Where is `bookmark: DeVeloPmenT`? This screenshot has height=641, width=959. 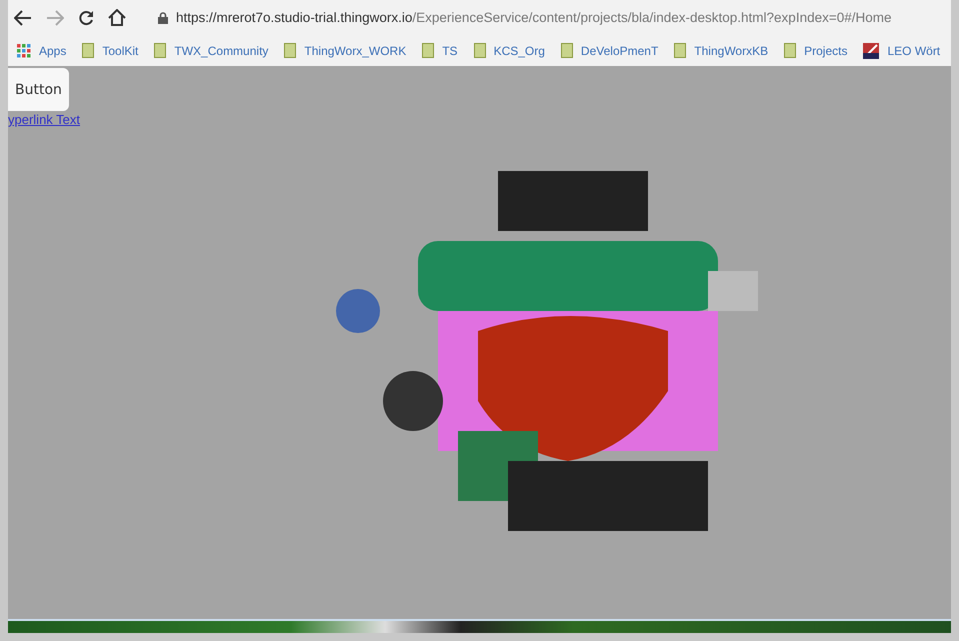
bookmark: DeVeloPmenT is located at coordinates (609, 50).